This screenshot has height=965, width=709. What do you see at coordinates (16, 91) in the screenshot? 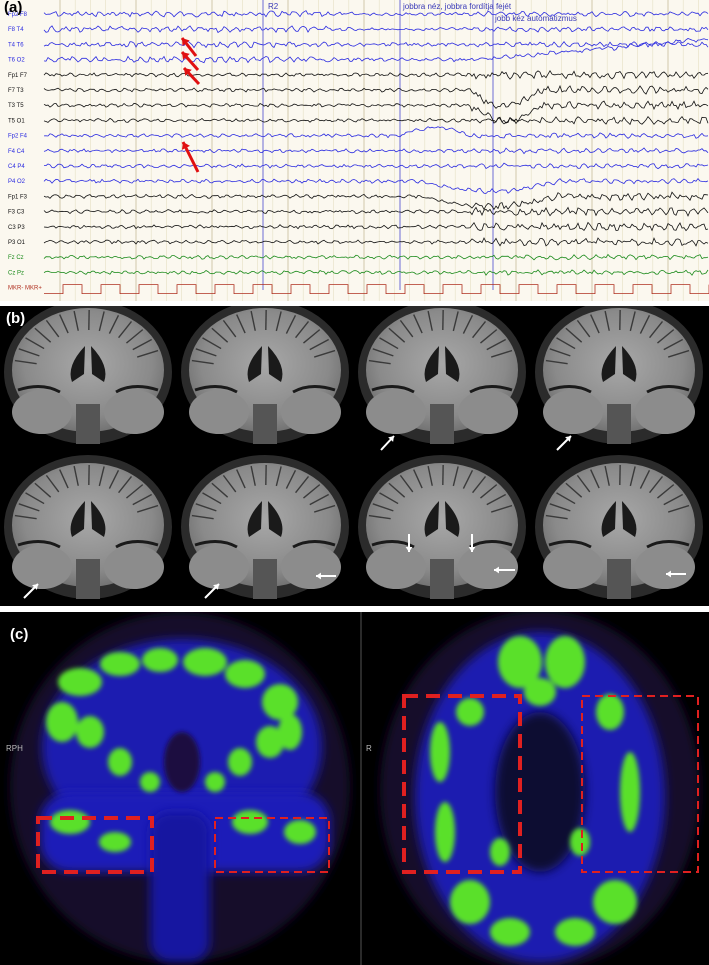
I see `channel-label: F7 T3` at bounding box center [16, 91].